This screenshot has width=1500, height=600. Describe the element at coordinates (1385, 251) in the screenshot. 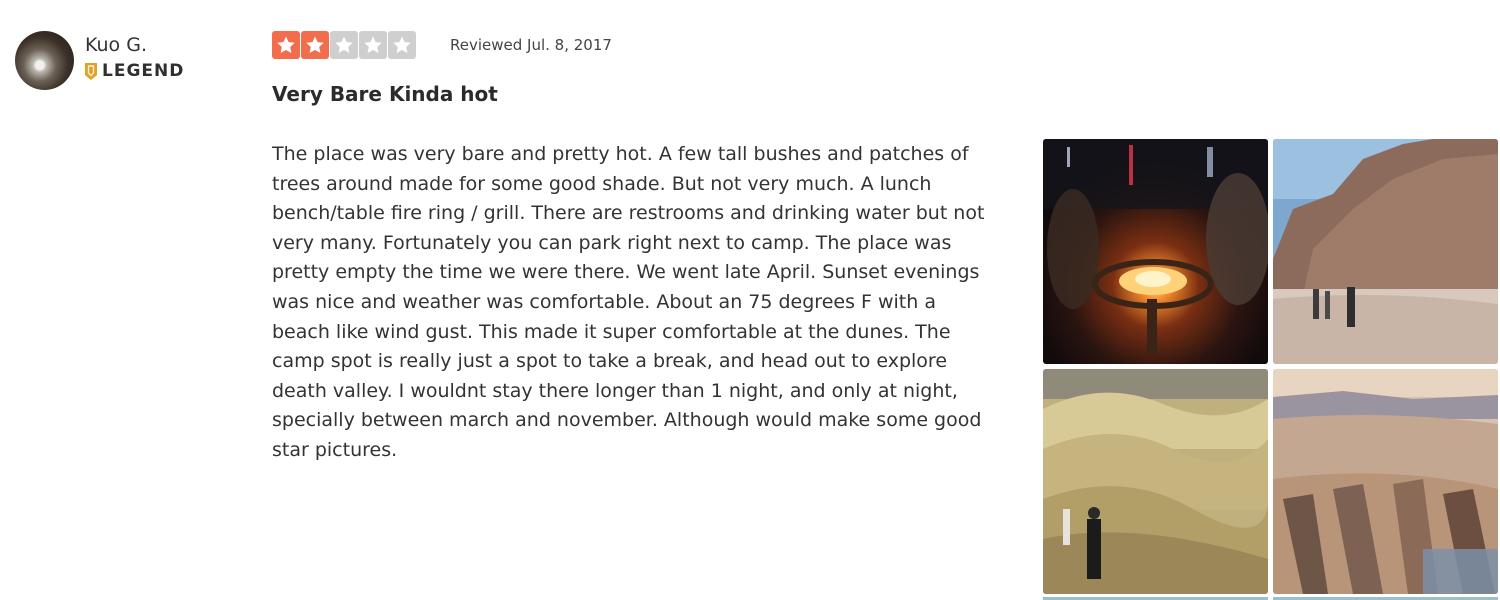

I see `canyon-hikers-photo` at that location.